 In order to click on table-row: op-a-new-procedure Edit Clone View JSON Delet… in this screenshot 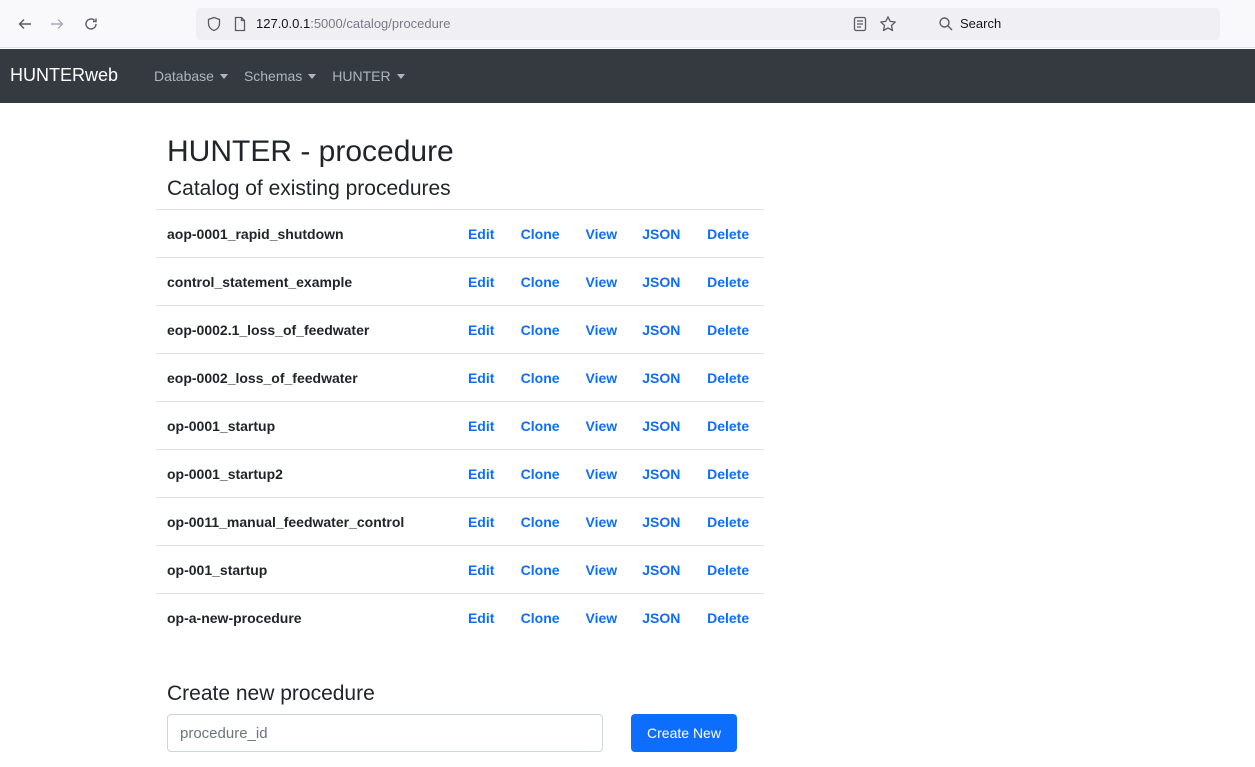, I will do `click(460, 617)`.